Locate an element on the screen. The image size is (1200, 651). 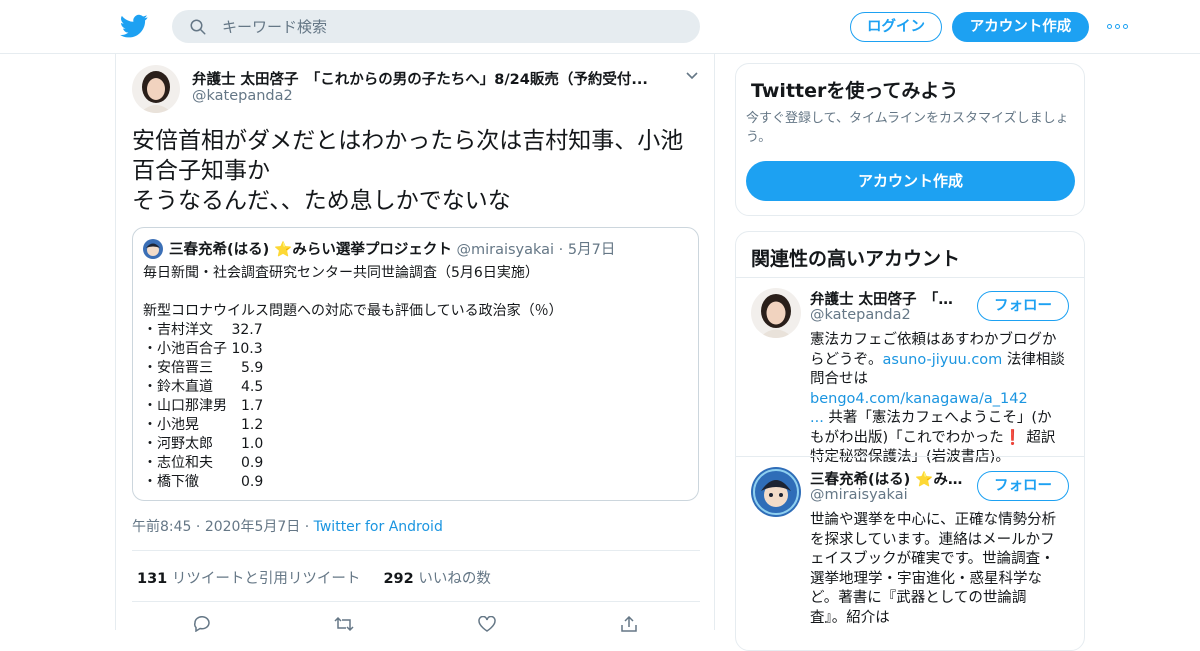
quoted-author-avatar is located at coordinates (153, 249).